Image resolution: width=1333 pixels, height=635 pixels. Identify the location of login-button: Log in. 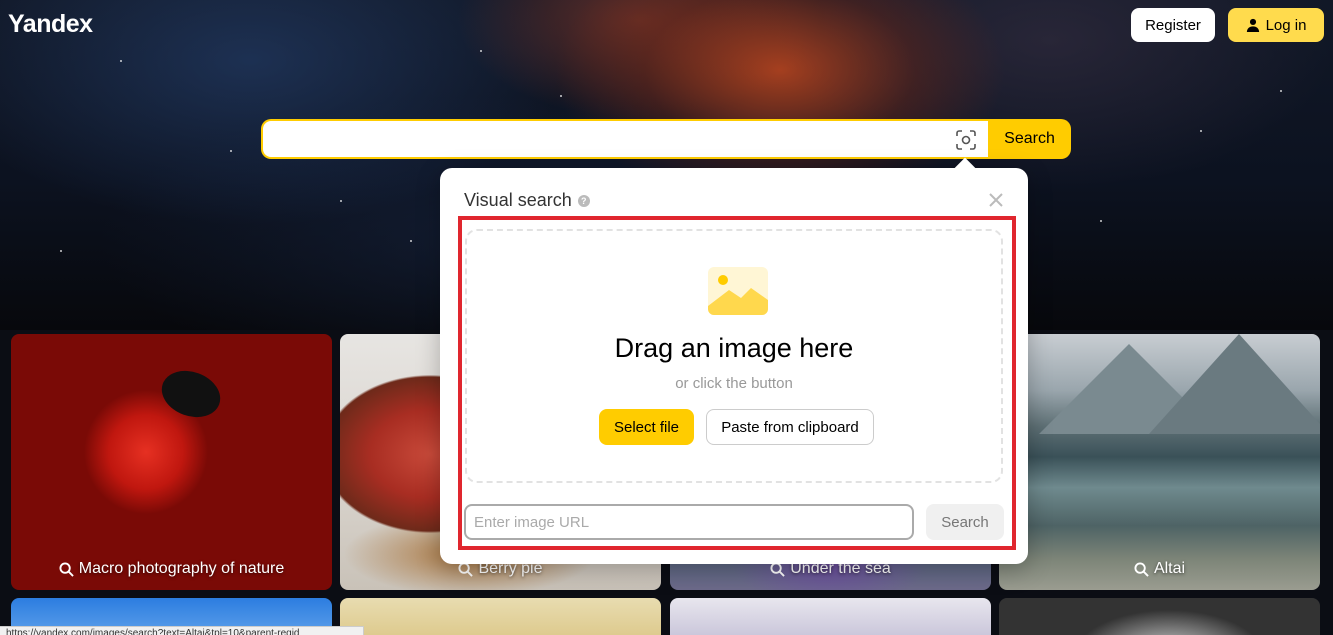
(1276, 25).